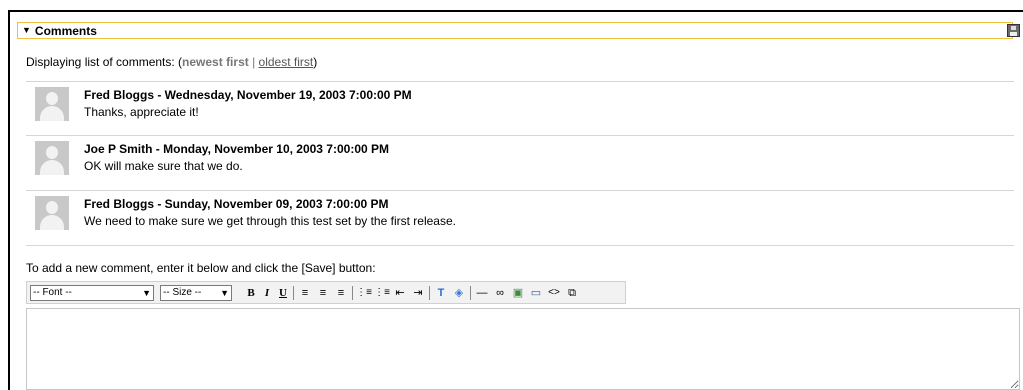  I want to click on floppy-disk-icon, so click(1013, 30).